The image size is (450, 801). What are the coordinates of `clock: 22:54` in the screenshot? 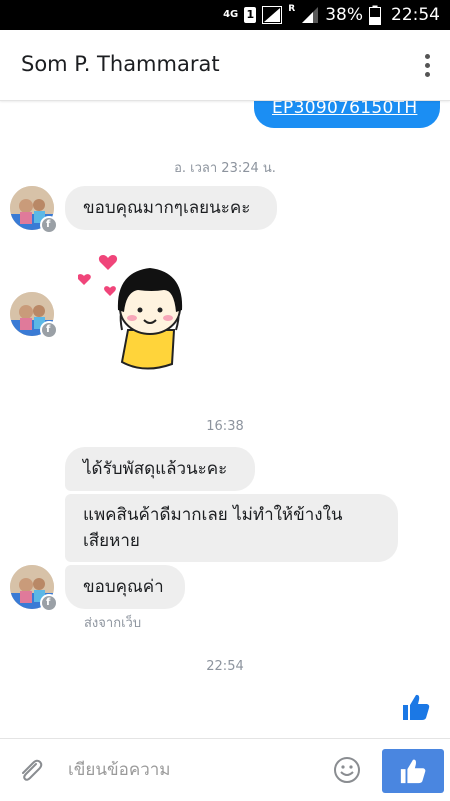 It's located at (415, 15).